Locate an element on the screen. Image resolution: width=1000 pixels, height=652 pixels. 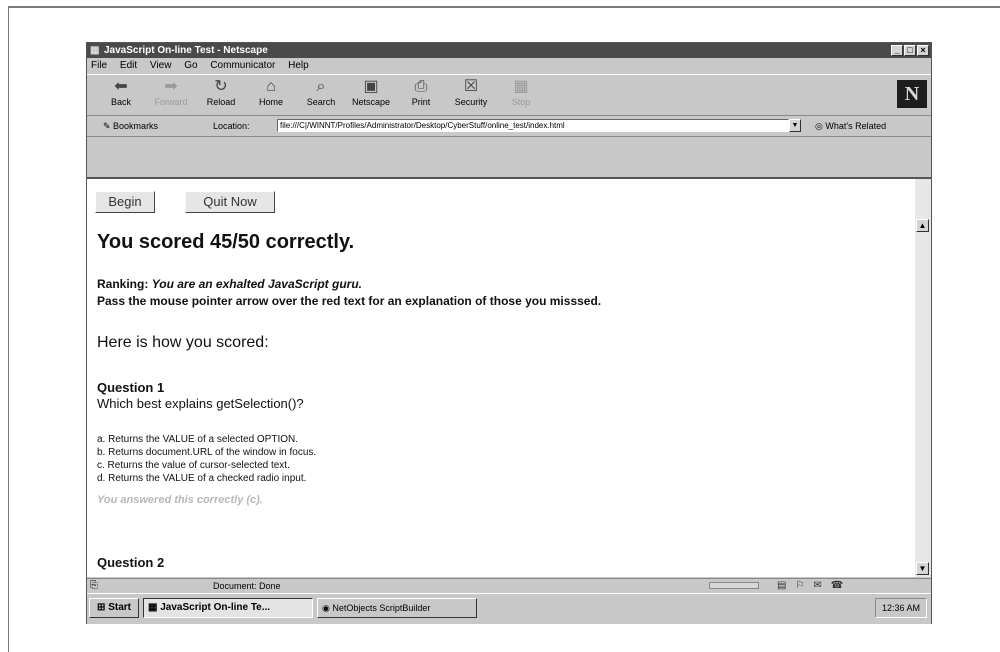
chevron-down-icon: ▼ is located at coordinates (795, 125).